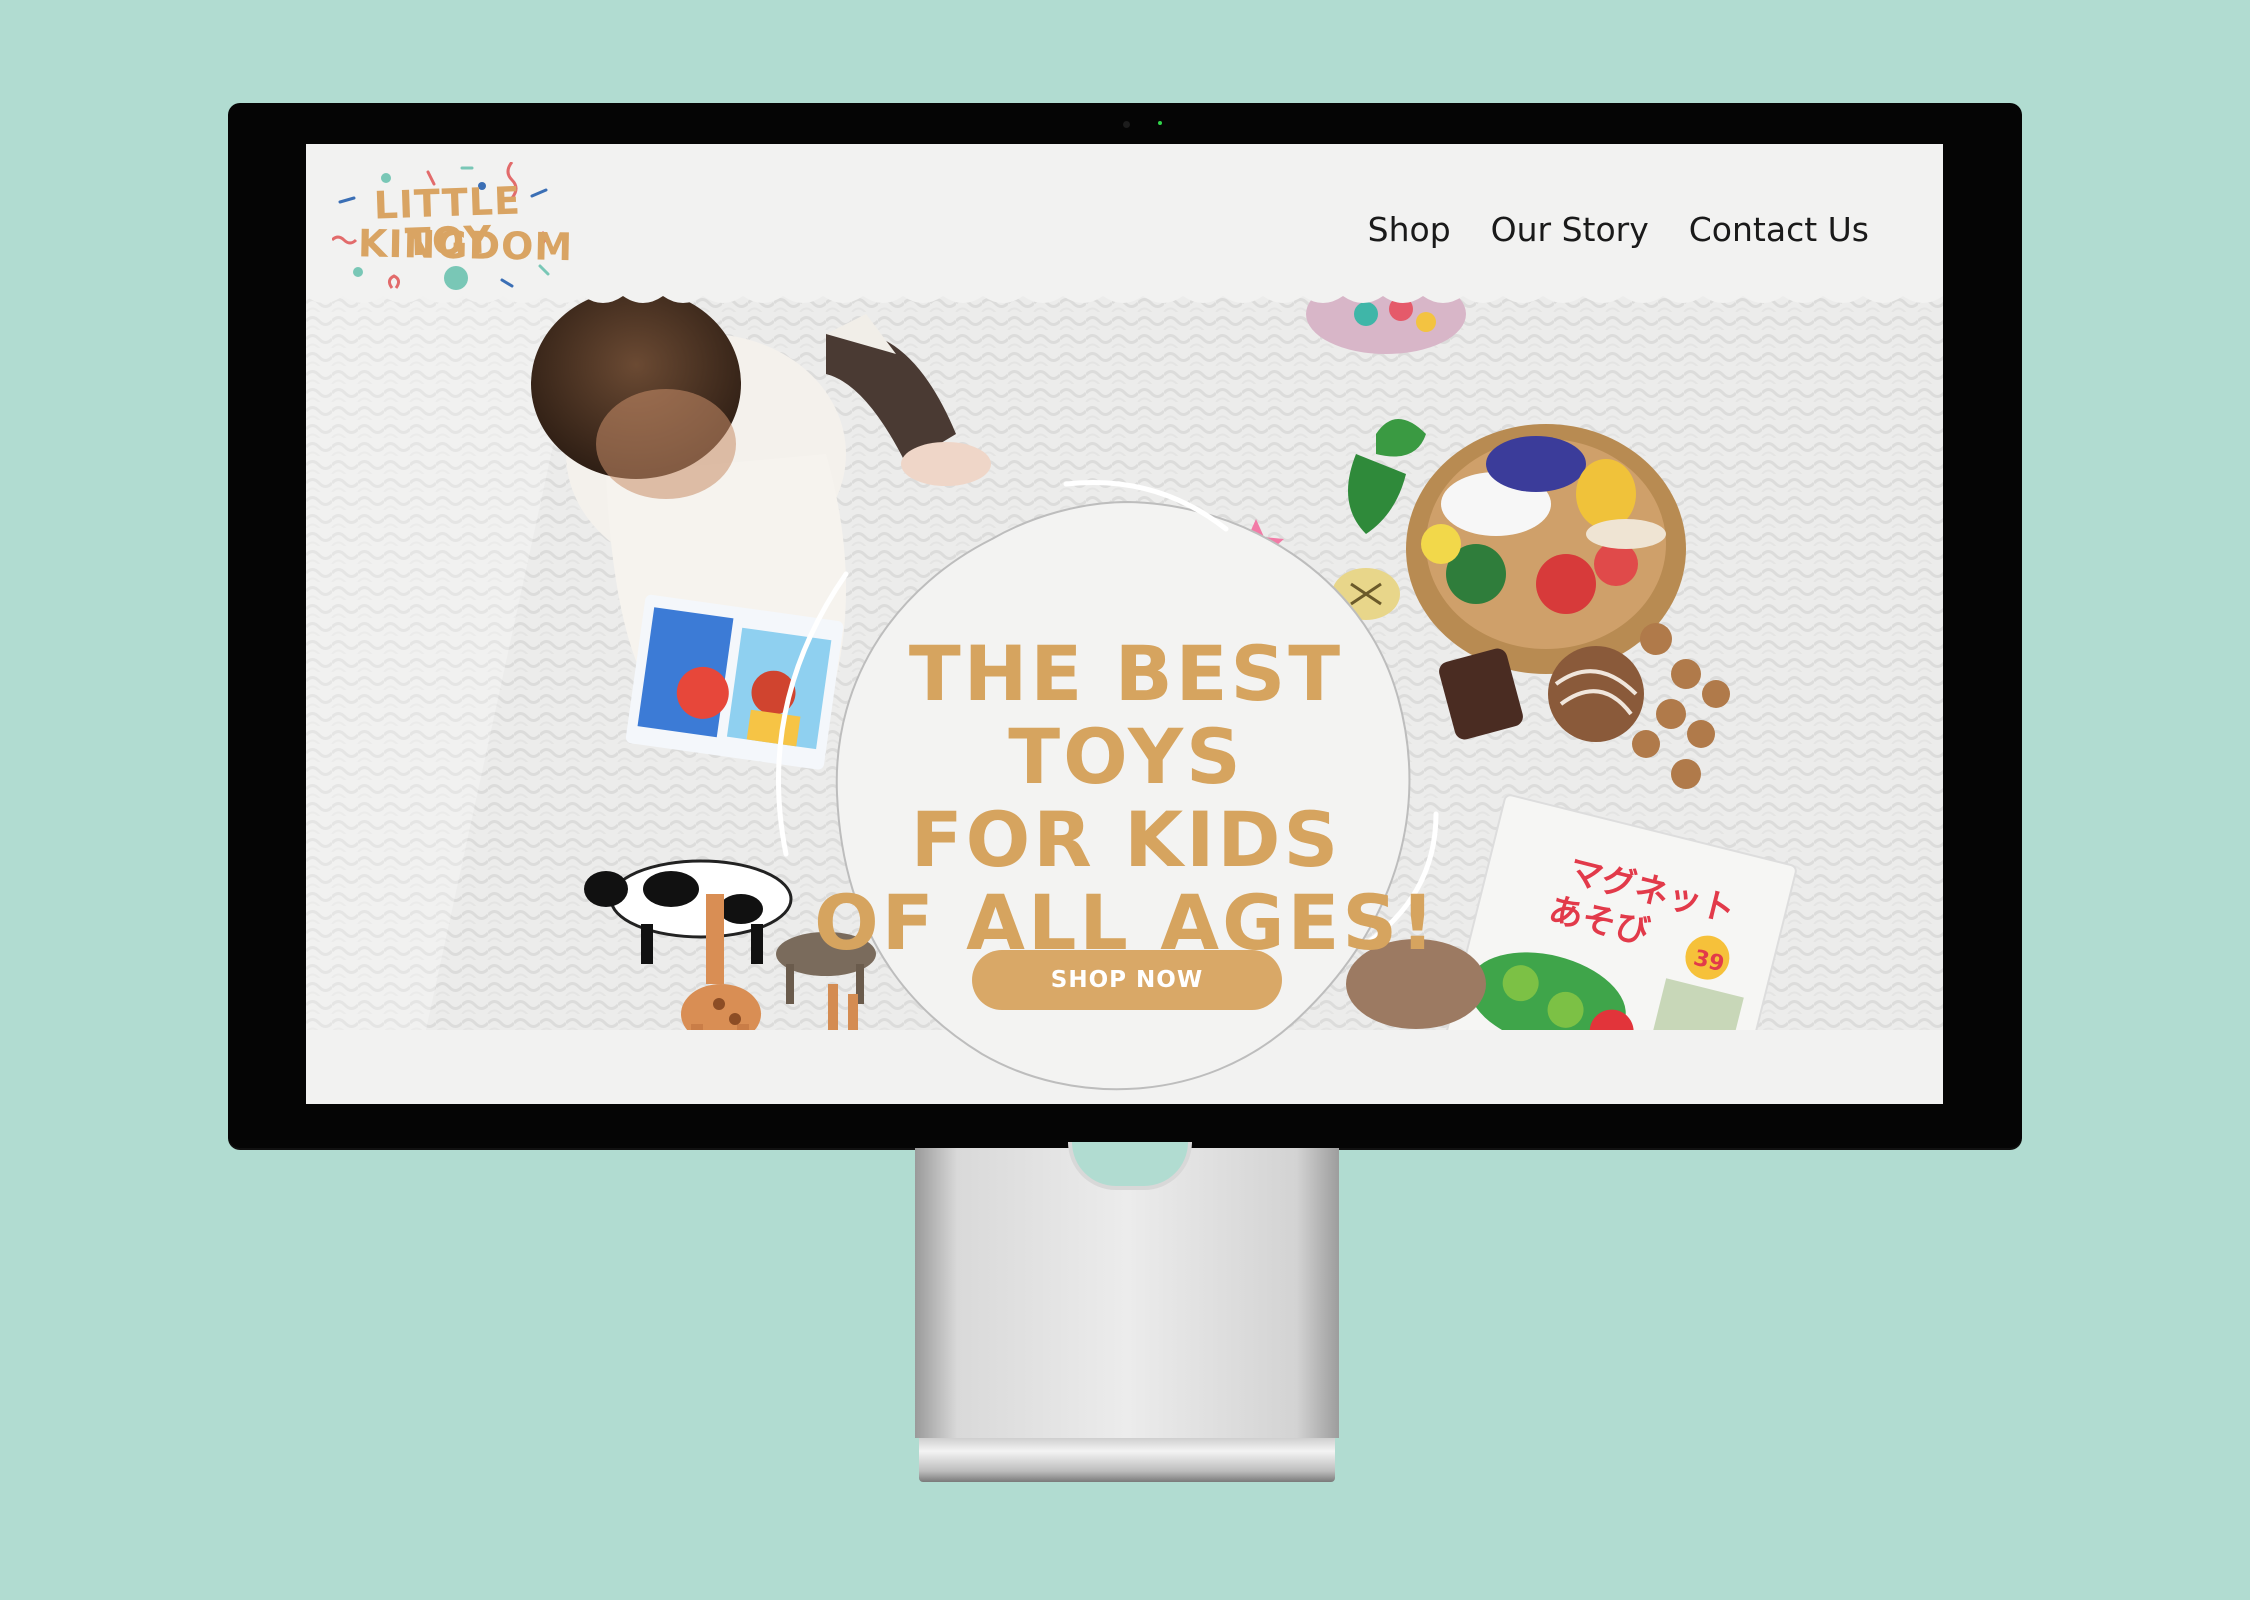  What do you see at coordinates (1127, 1460) in the screenshot?
I see `monitor-stand-base` at bounding box center [1127, 1460].